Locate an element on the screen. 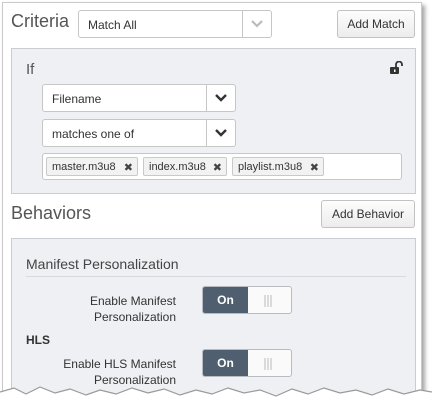  add-match-button: Add Match is located at coordinates (376, 24).